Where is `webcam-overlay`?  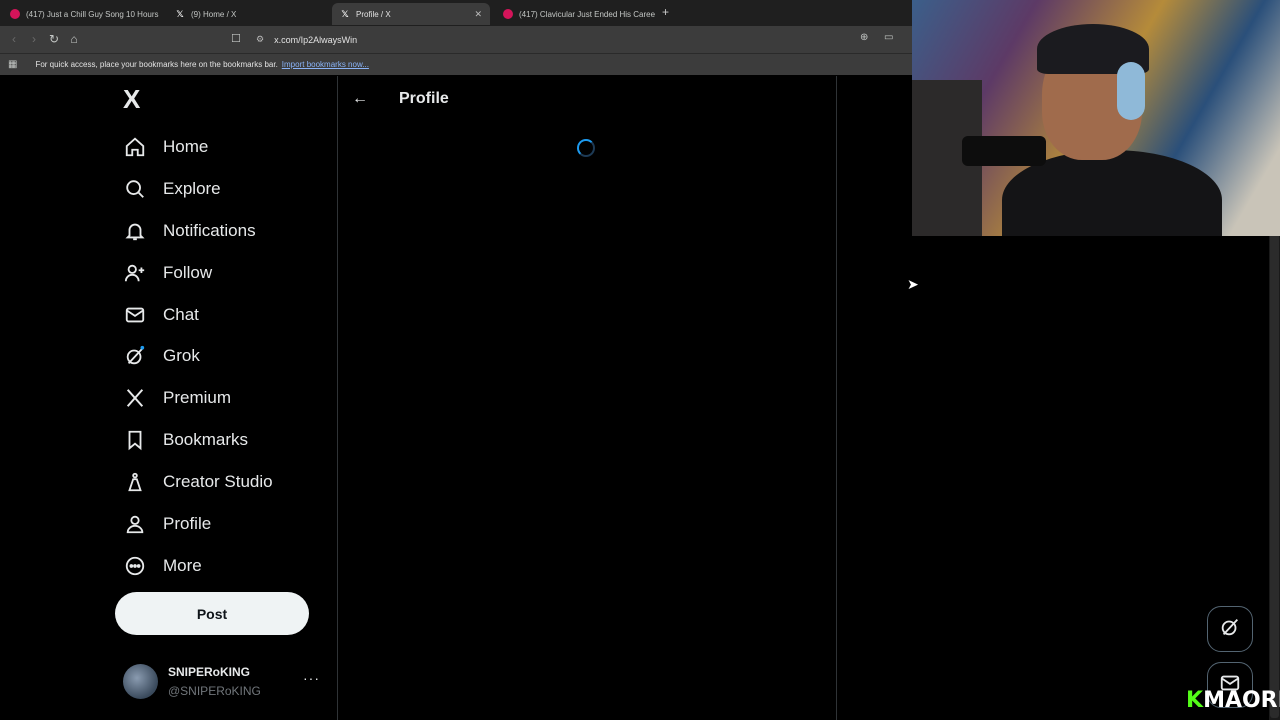 webcam-overlay is located at coordinates (1096, 118).